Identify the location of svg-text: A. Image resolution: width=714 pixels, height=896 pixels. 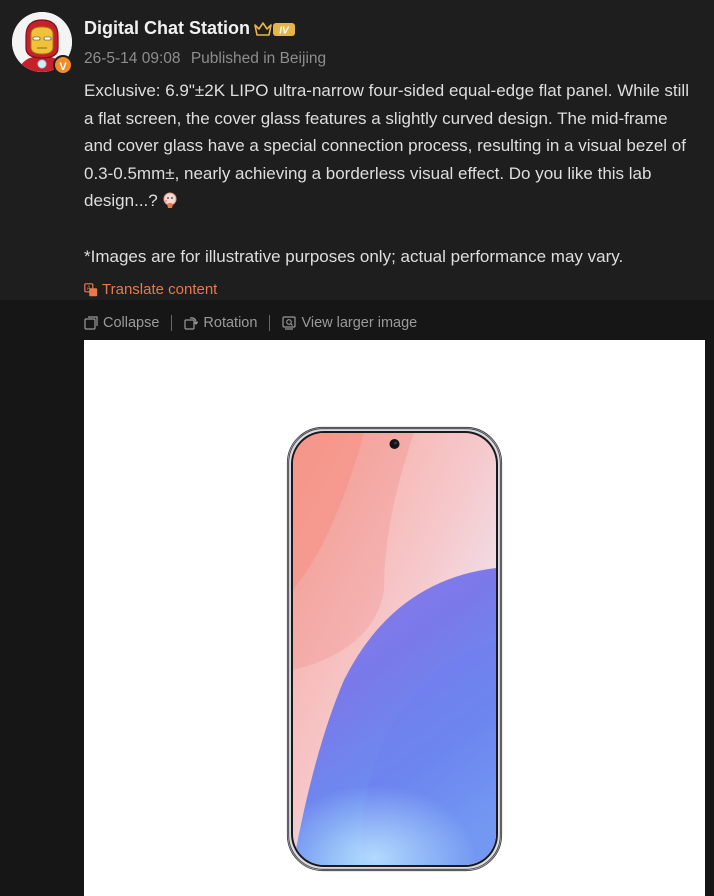
(89, 289).